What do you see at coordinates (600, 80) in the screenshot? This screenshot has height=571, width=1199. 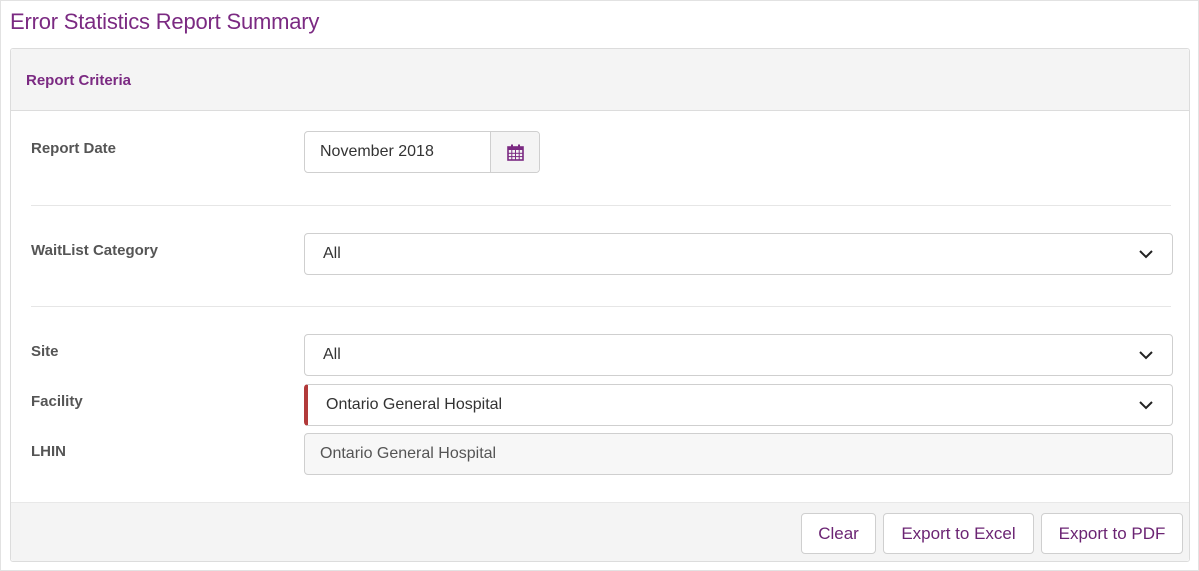 I see `panel-header: Report Criteria` at bounding box center [600, 80].